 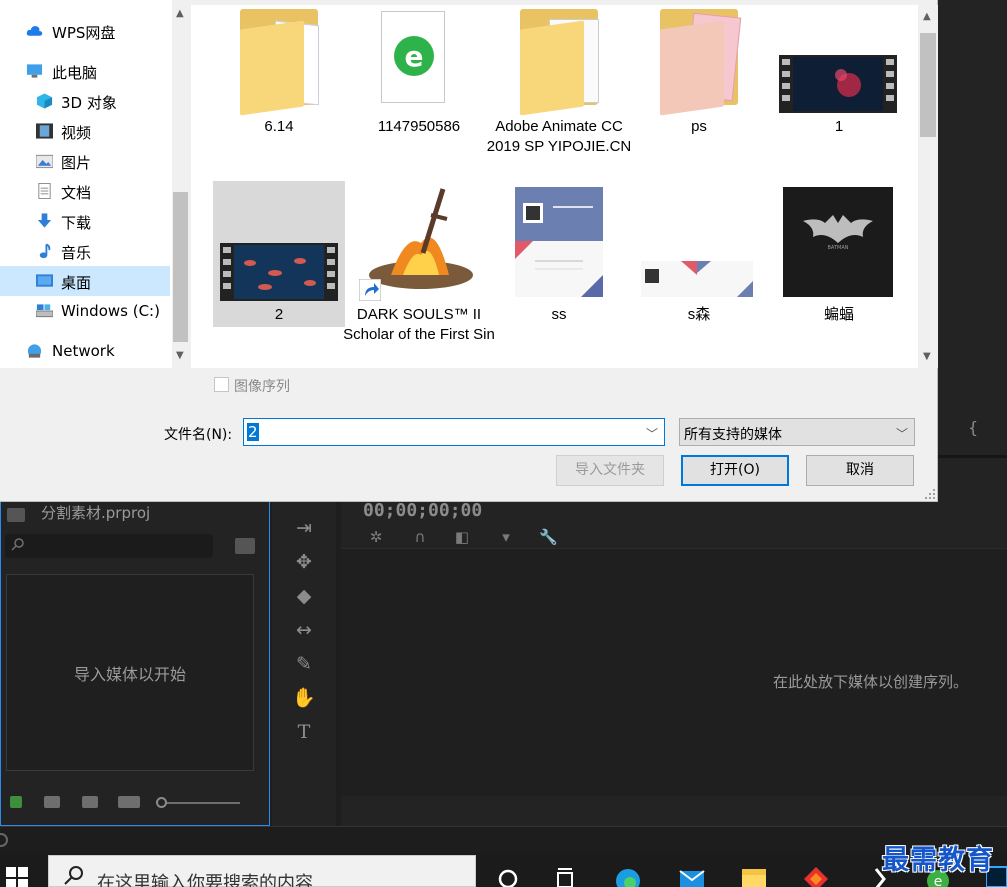 I want to click on image-sequence-checkbox, so click(x=221, y=384).